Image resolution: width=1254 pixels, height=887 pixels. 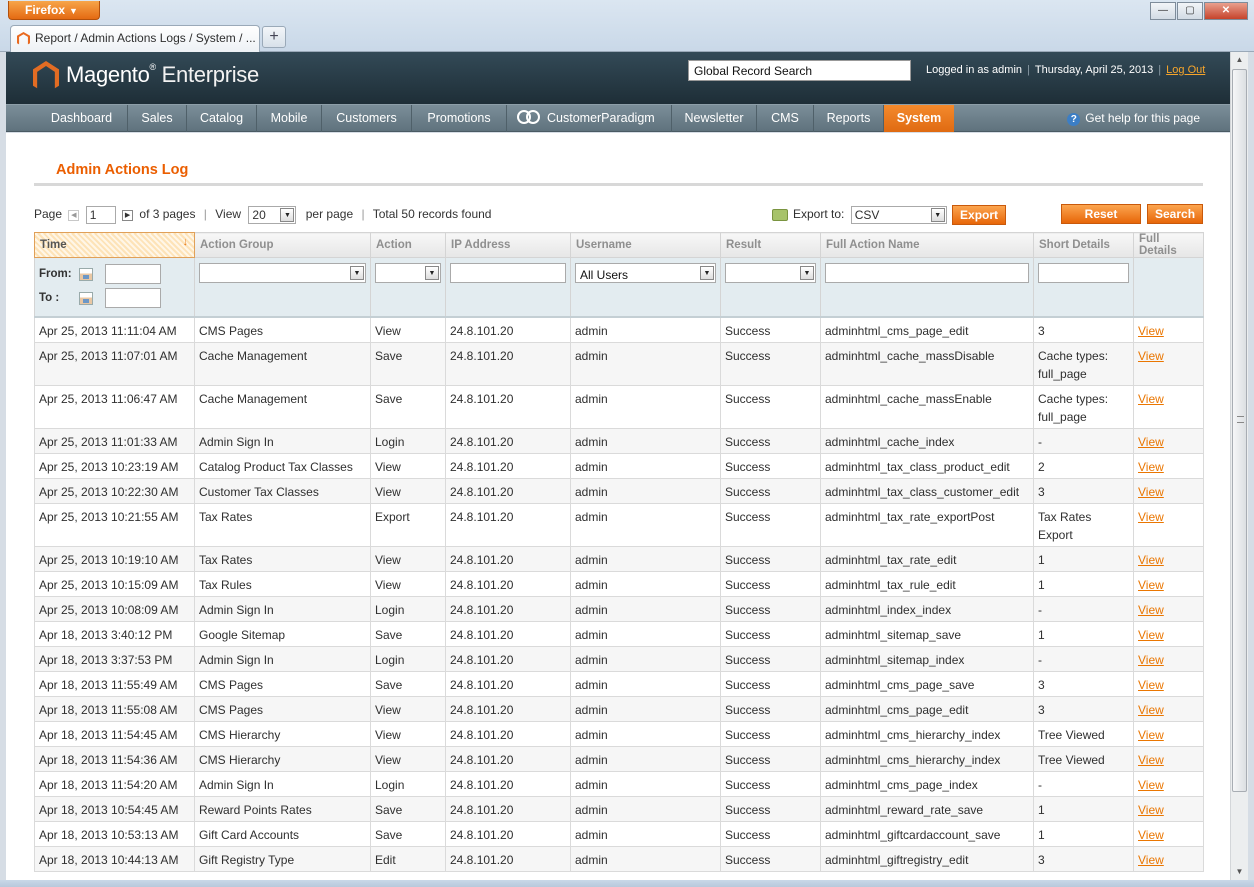 I want to click on prev-page-icon: ◀, so click(x=74, y=215).